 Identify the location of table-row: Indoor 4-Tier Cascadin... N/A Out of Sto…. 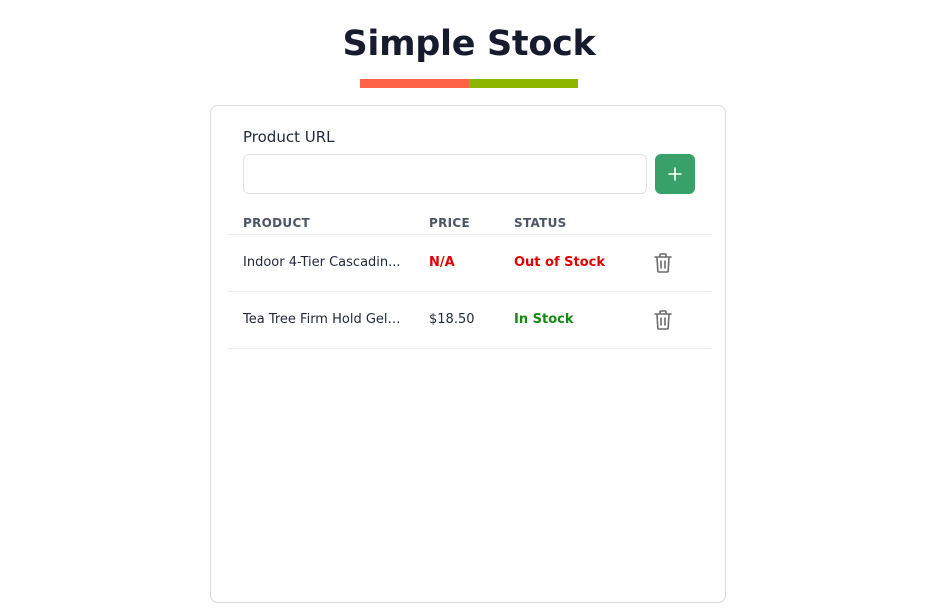
(469, 263).